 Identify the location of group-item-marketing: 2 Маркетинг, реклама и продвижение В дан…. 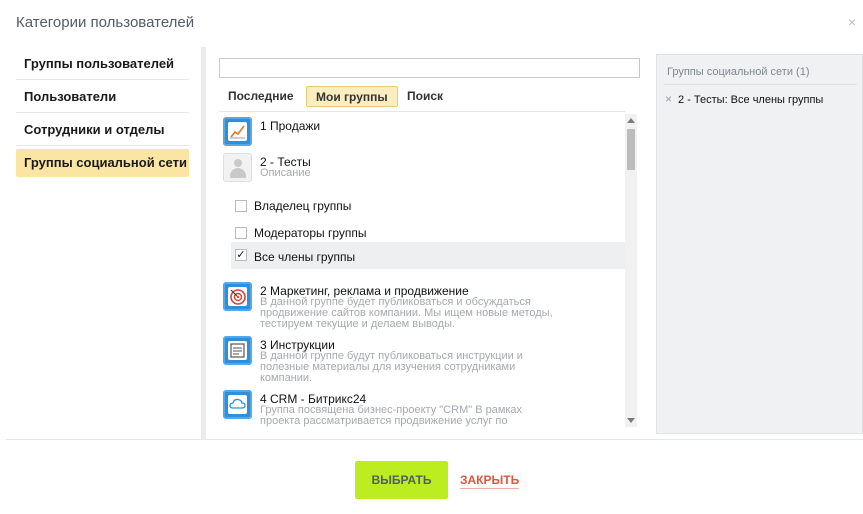
(419, 307).